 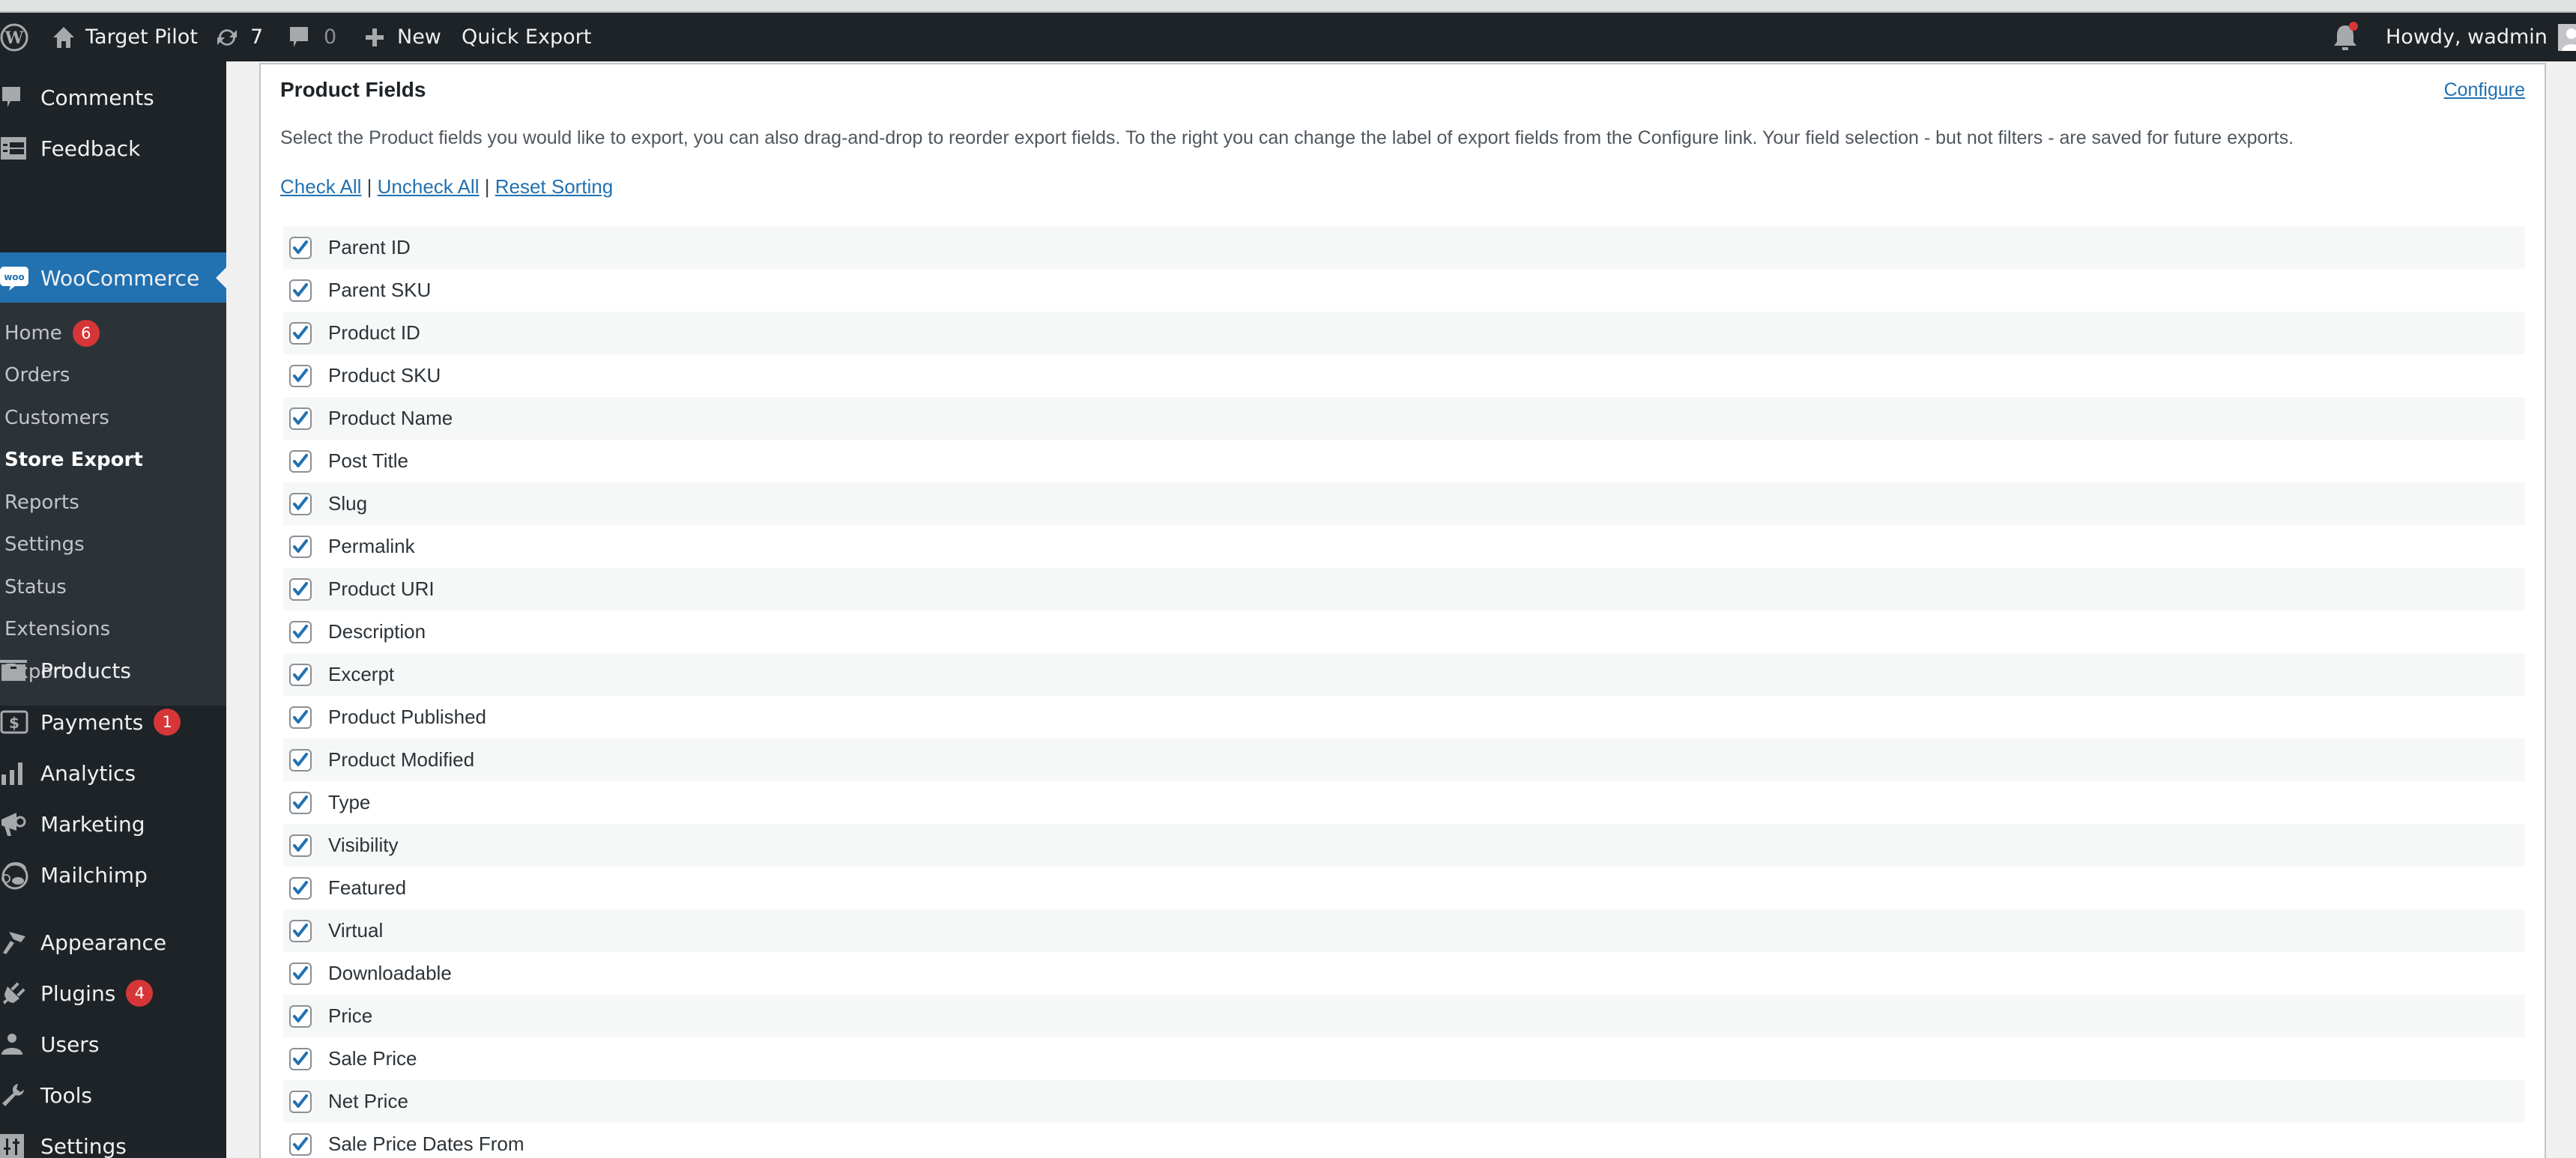 What do you see at coordinates (113, 148) in the screenshot?
I see `sidebar-item-feedback: Feedback` at bounding box center [113, 148].